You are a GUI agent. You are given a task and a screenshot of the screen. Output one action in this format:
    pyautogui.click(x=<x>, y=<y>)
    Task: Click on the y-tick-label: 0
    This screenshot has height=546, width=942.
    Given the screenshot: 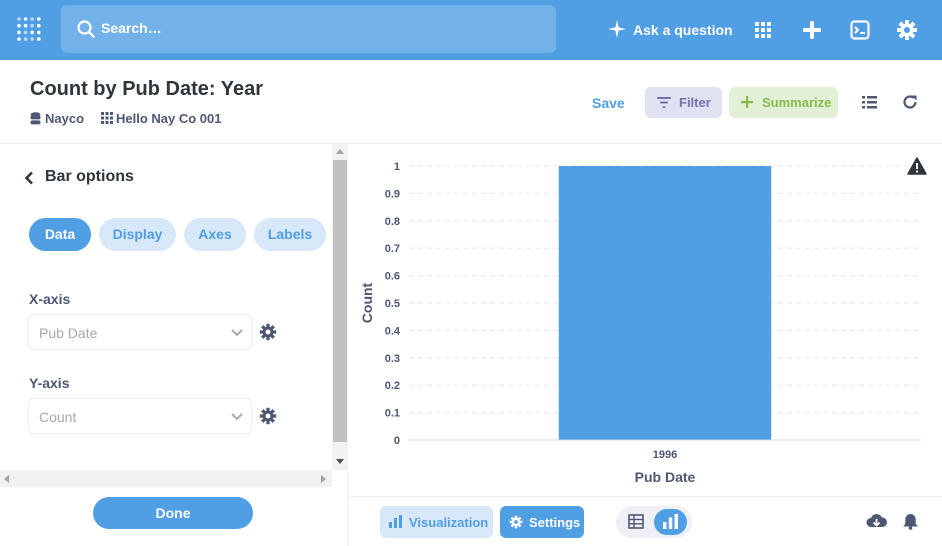 What is the action you would take?
    pyautogui.click(x=397, y=441)
    